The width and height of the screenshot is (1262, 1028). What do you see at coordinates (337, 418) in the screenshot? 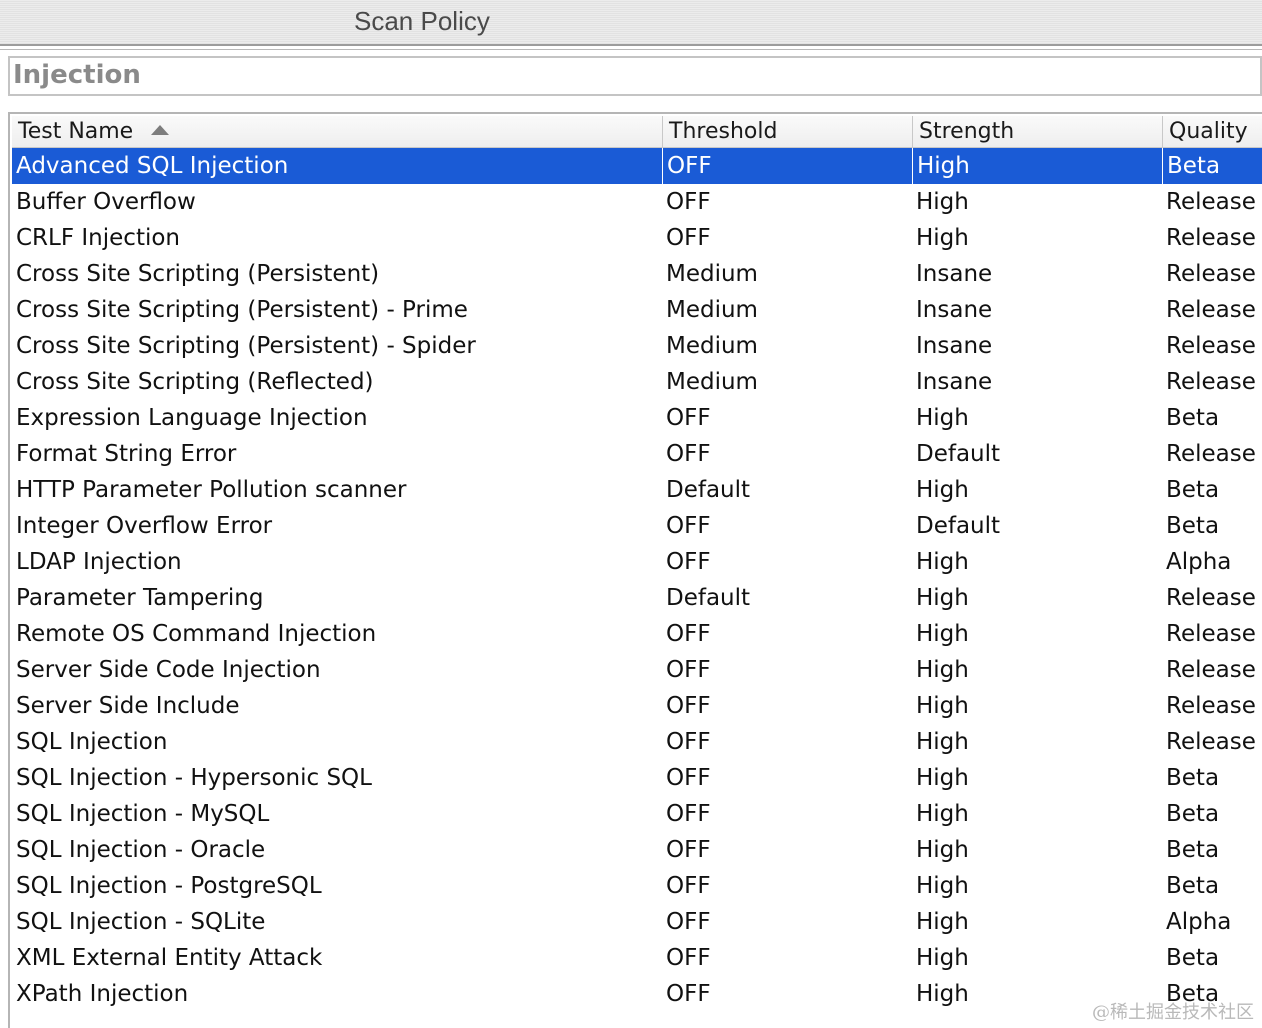
I see `test-name-cell: Expression Language Injection` at bounding box center [337, 418].